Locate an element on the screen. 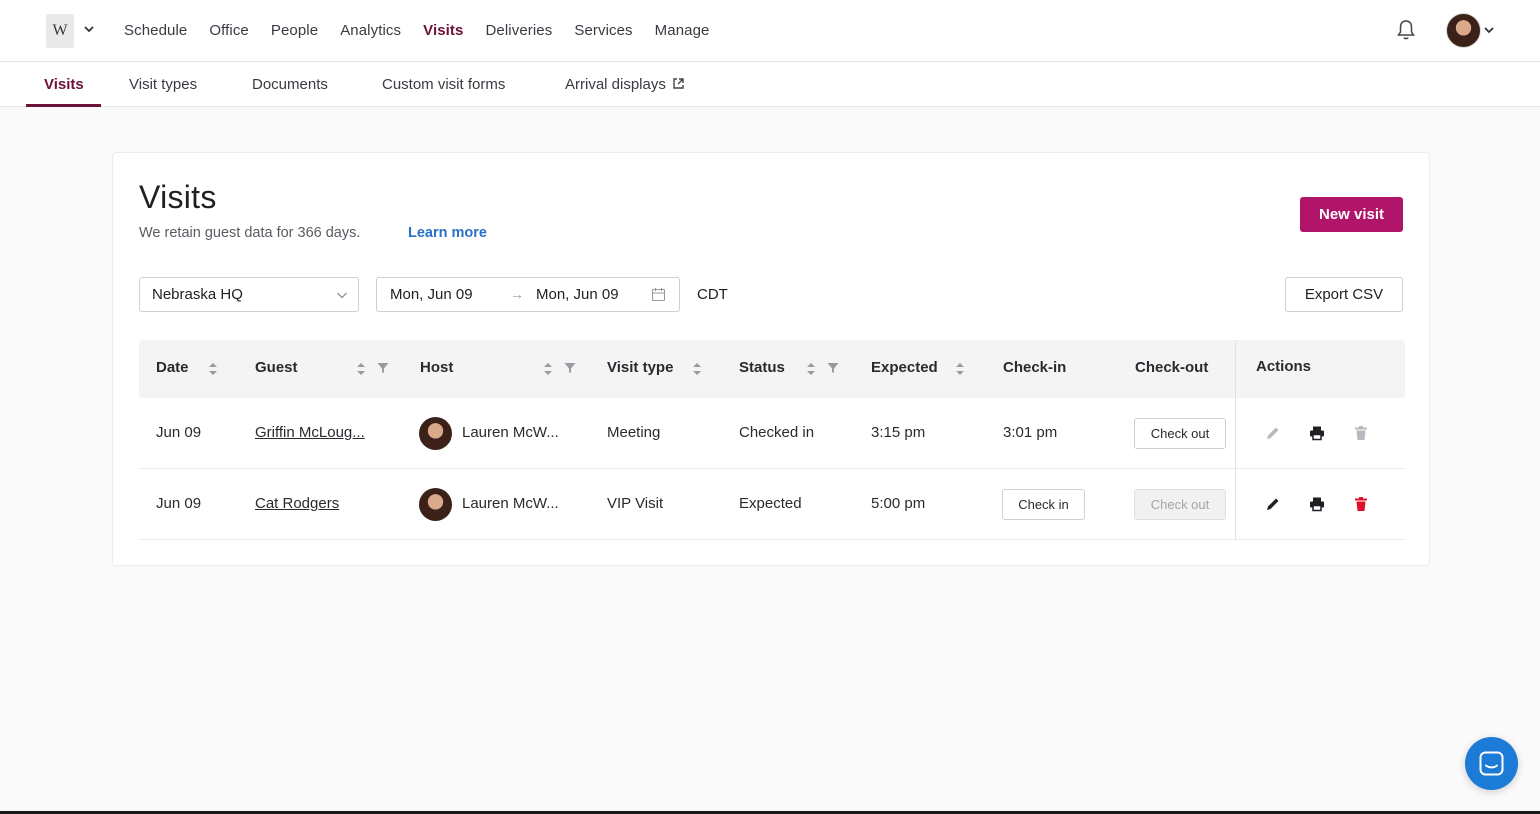  guest-link: Cat Rodgers is located at coordinates (297, 503).